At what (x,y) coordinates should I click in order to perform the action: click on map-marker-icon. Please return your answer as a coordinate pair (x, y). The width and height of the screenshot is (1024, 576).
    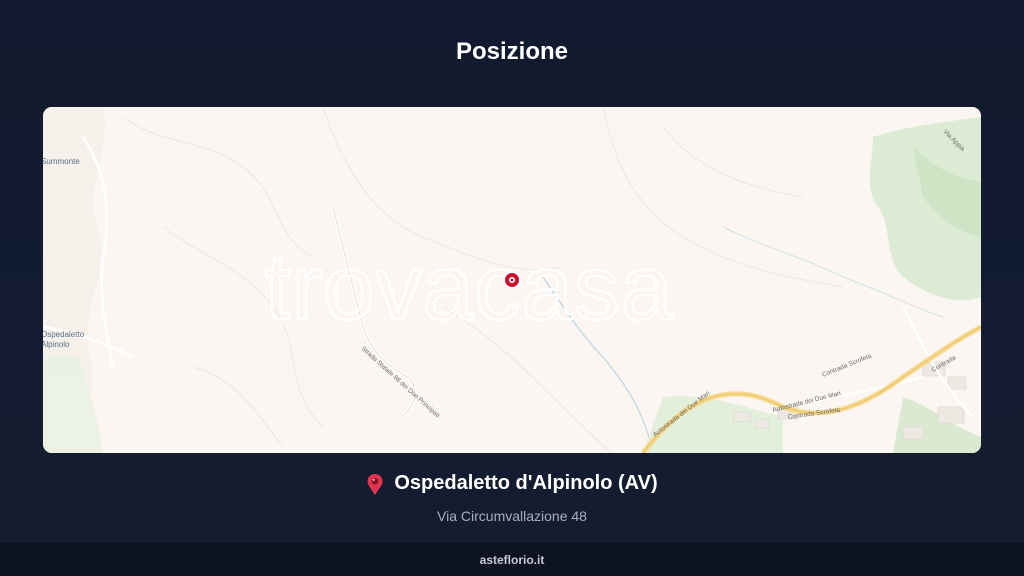
    Looking at the image, I should click on (512, 280).